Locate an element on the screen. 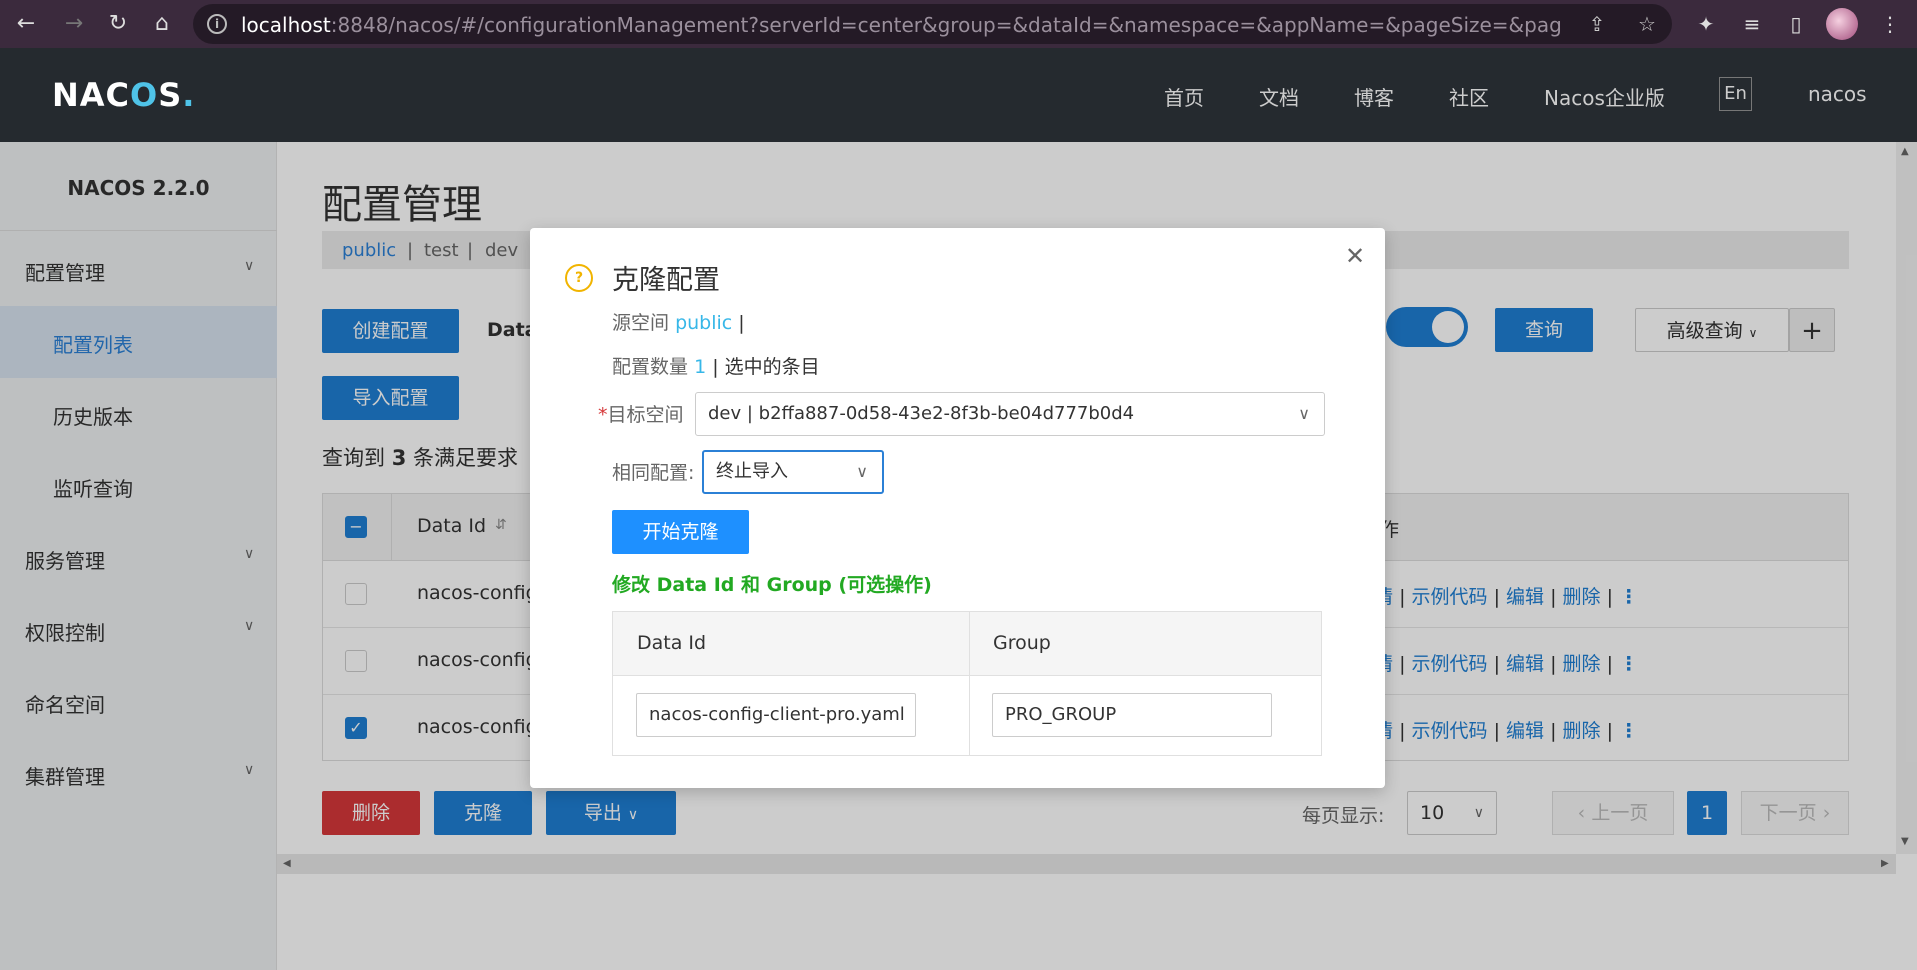 This screenshot has width=1917, height=970. language-switch-button: En is located at coordinates (1735, 94).